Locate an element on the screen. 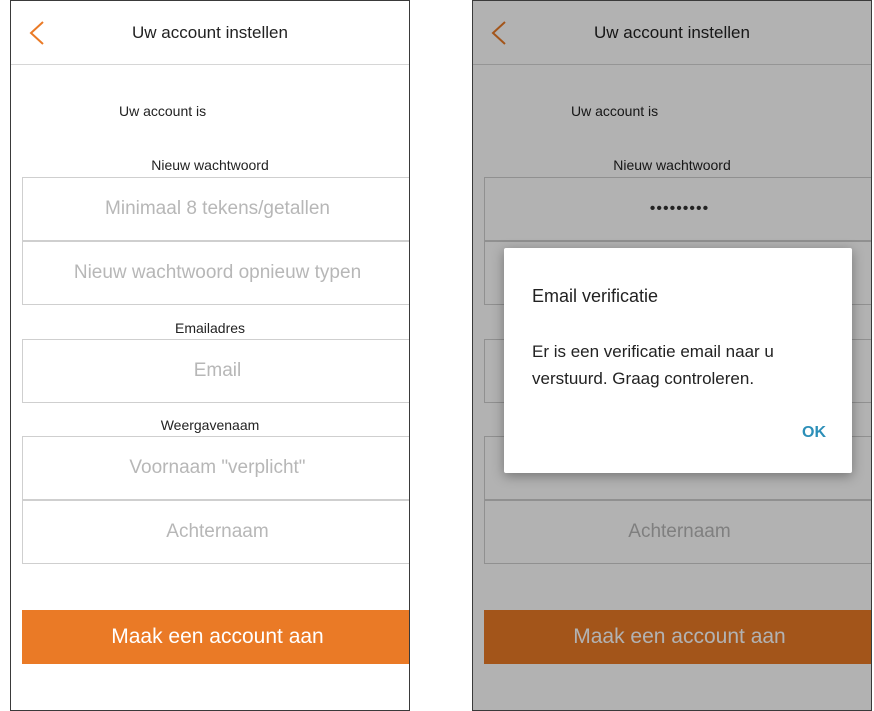 The image size is (874, 711). new-password-input: Minimaal 8 tekens/getallen is located at coordinates (215, 209).